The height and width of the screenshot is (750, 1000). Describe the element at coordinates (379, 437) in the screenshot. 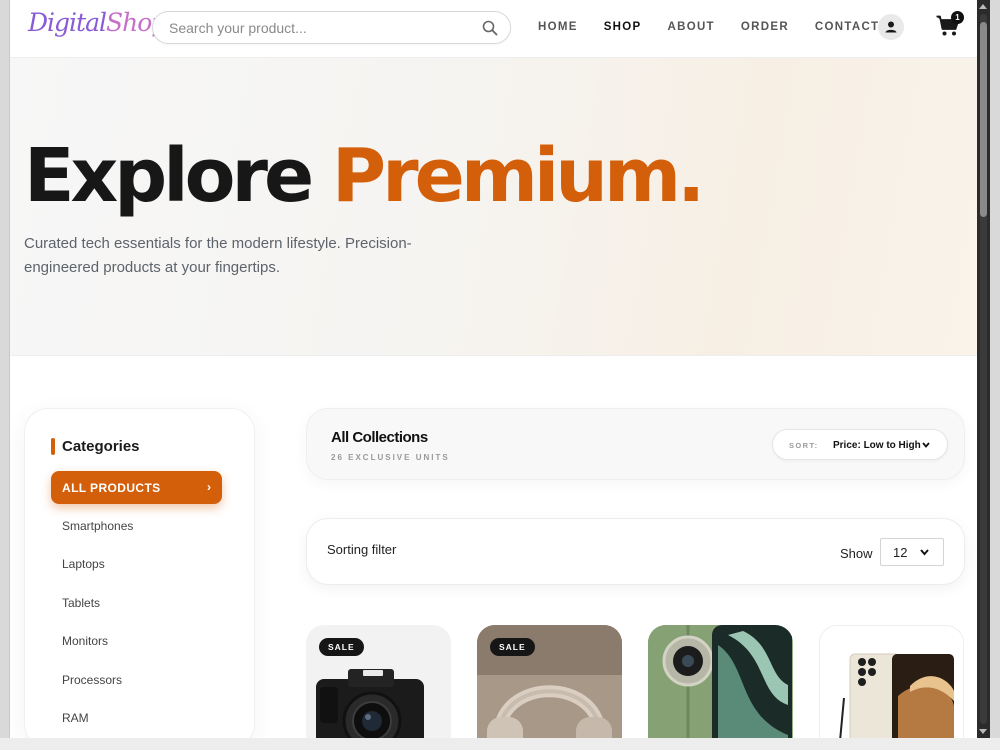

I see `collections-title: All Collections` at that location.